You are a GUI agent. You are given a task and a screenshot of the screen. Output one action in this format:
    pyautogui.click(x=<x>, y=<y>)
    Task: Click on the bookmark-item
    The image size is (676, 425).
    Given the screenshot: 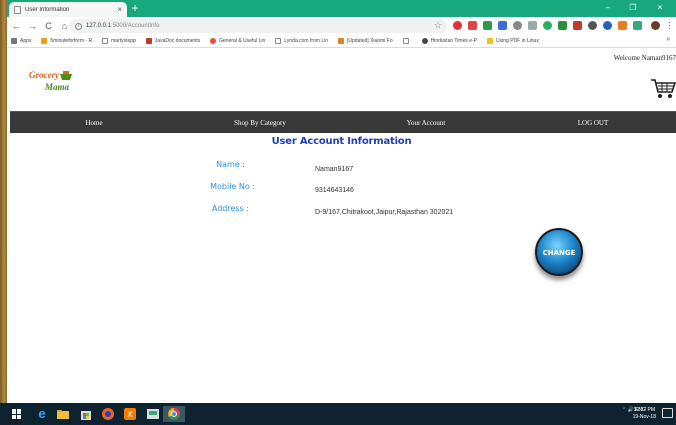 What is the action you would take?
    pyautogui.click(x=407, y=41)
    